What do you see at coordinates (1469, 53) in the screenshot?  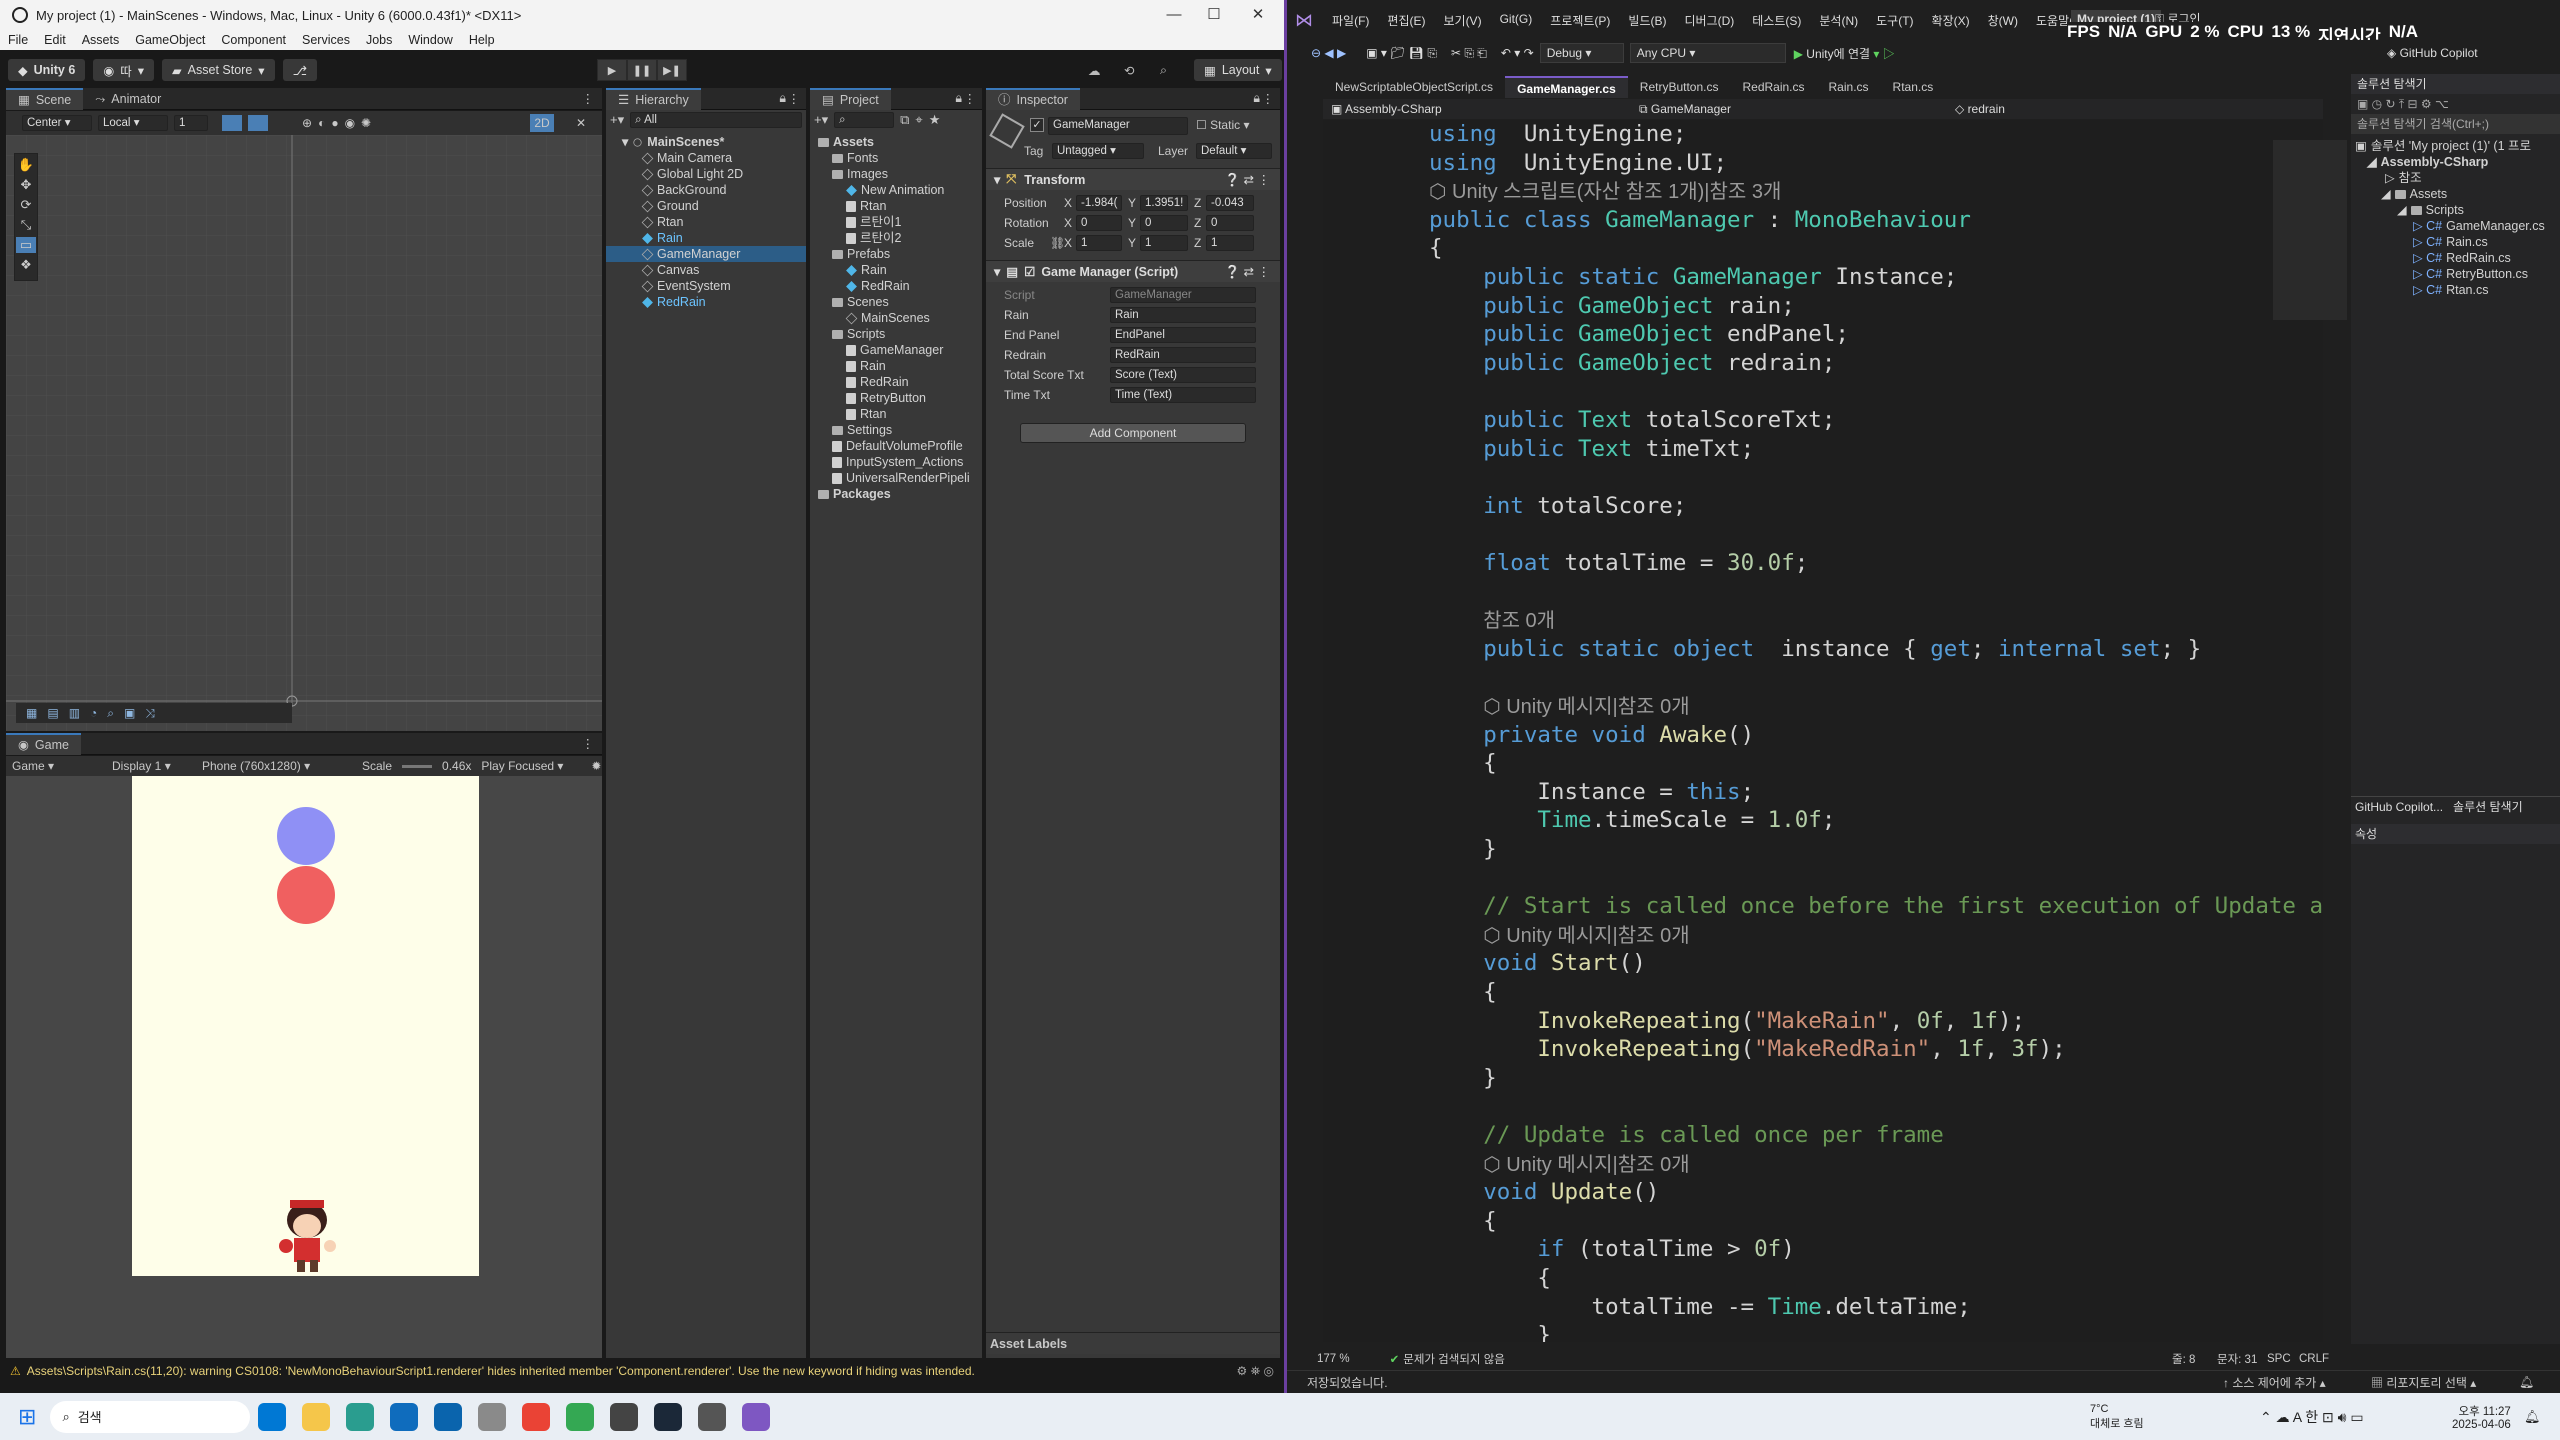 I see `edit-icons: ✂ ⎘ ⎗` at bounding box center [1469, 53].